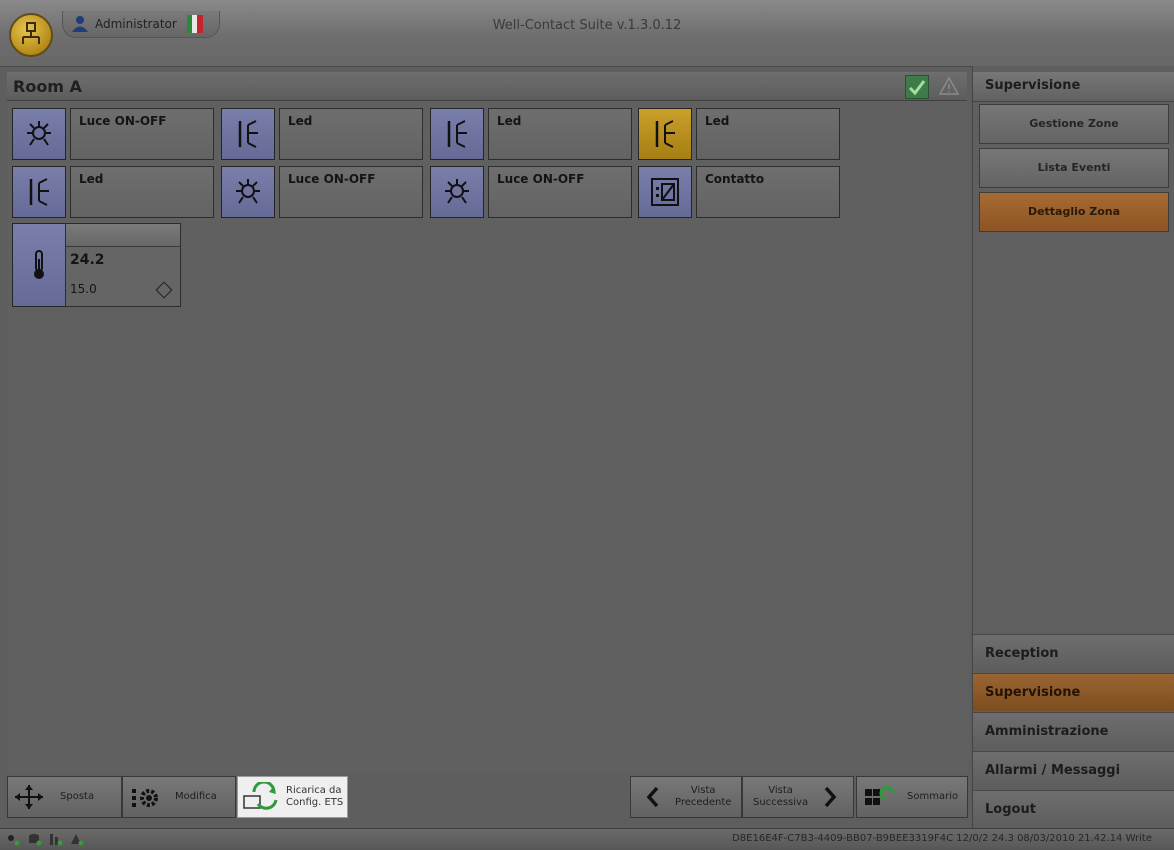 Image resolution: width=1174 pixels, height=850 pixels. What do you see at coordinates (587, 25) in the screenshot?
I see `app-title: Well-Contact Suite v.1.3.0.12` at bounding box center [587, 25].